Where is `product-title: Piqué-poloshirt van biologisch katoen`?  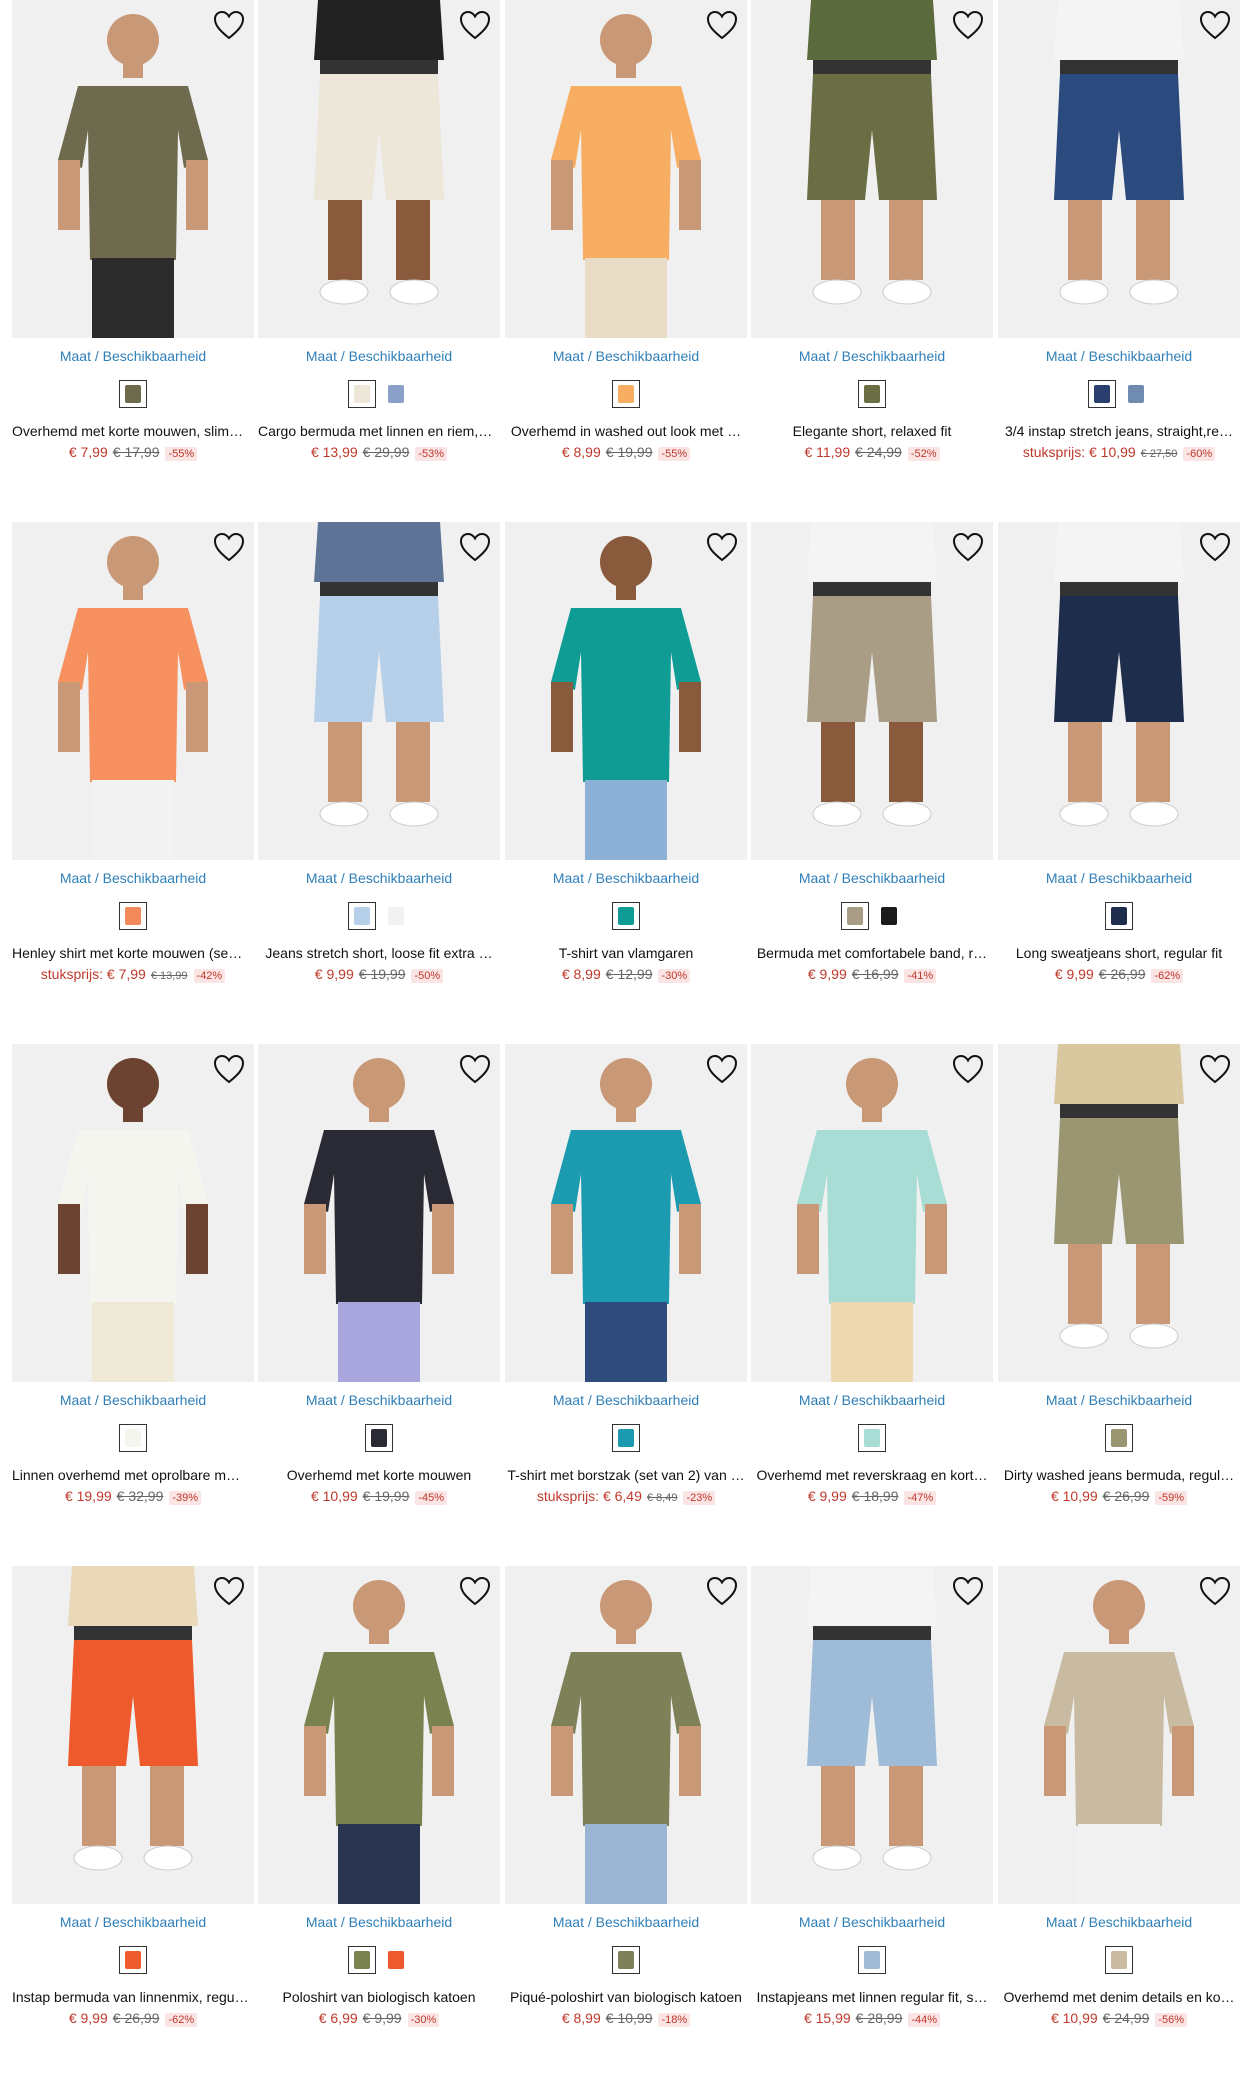 product-title: Piqué-poloshirt van biologisch katoen is located at coordinates (626, 1997).